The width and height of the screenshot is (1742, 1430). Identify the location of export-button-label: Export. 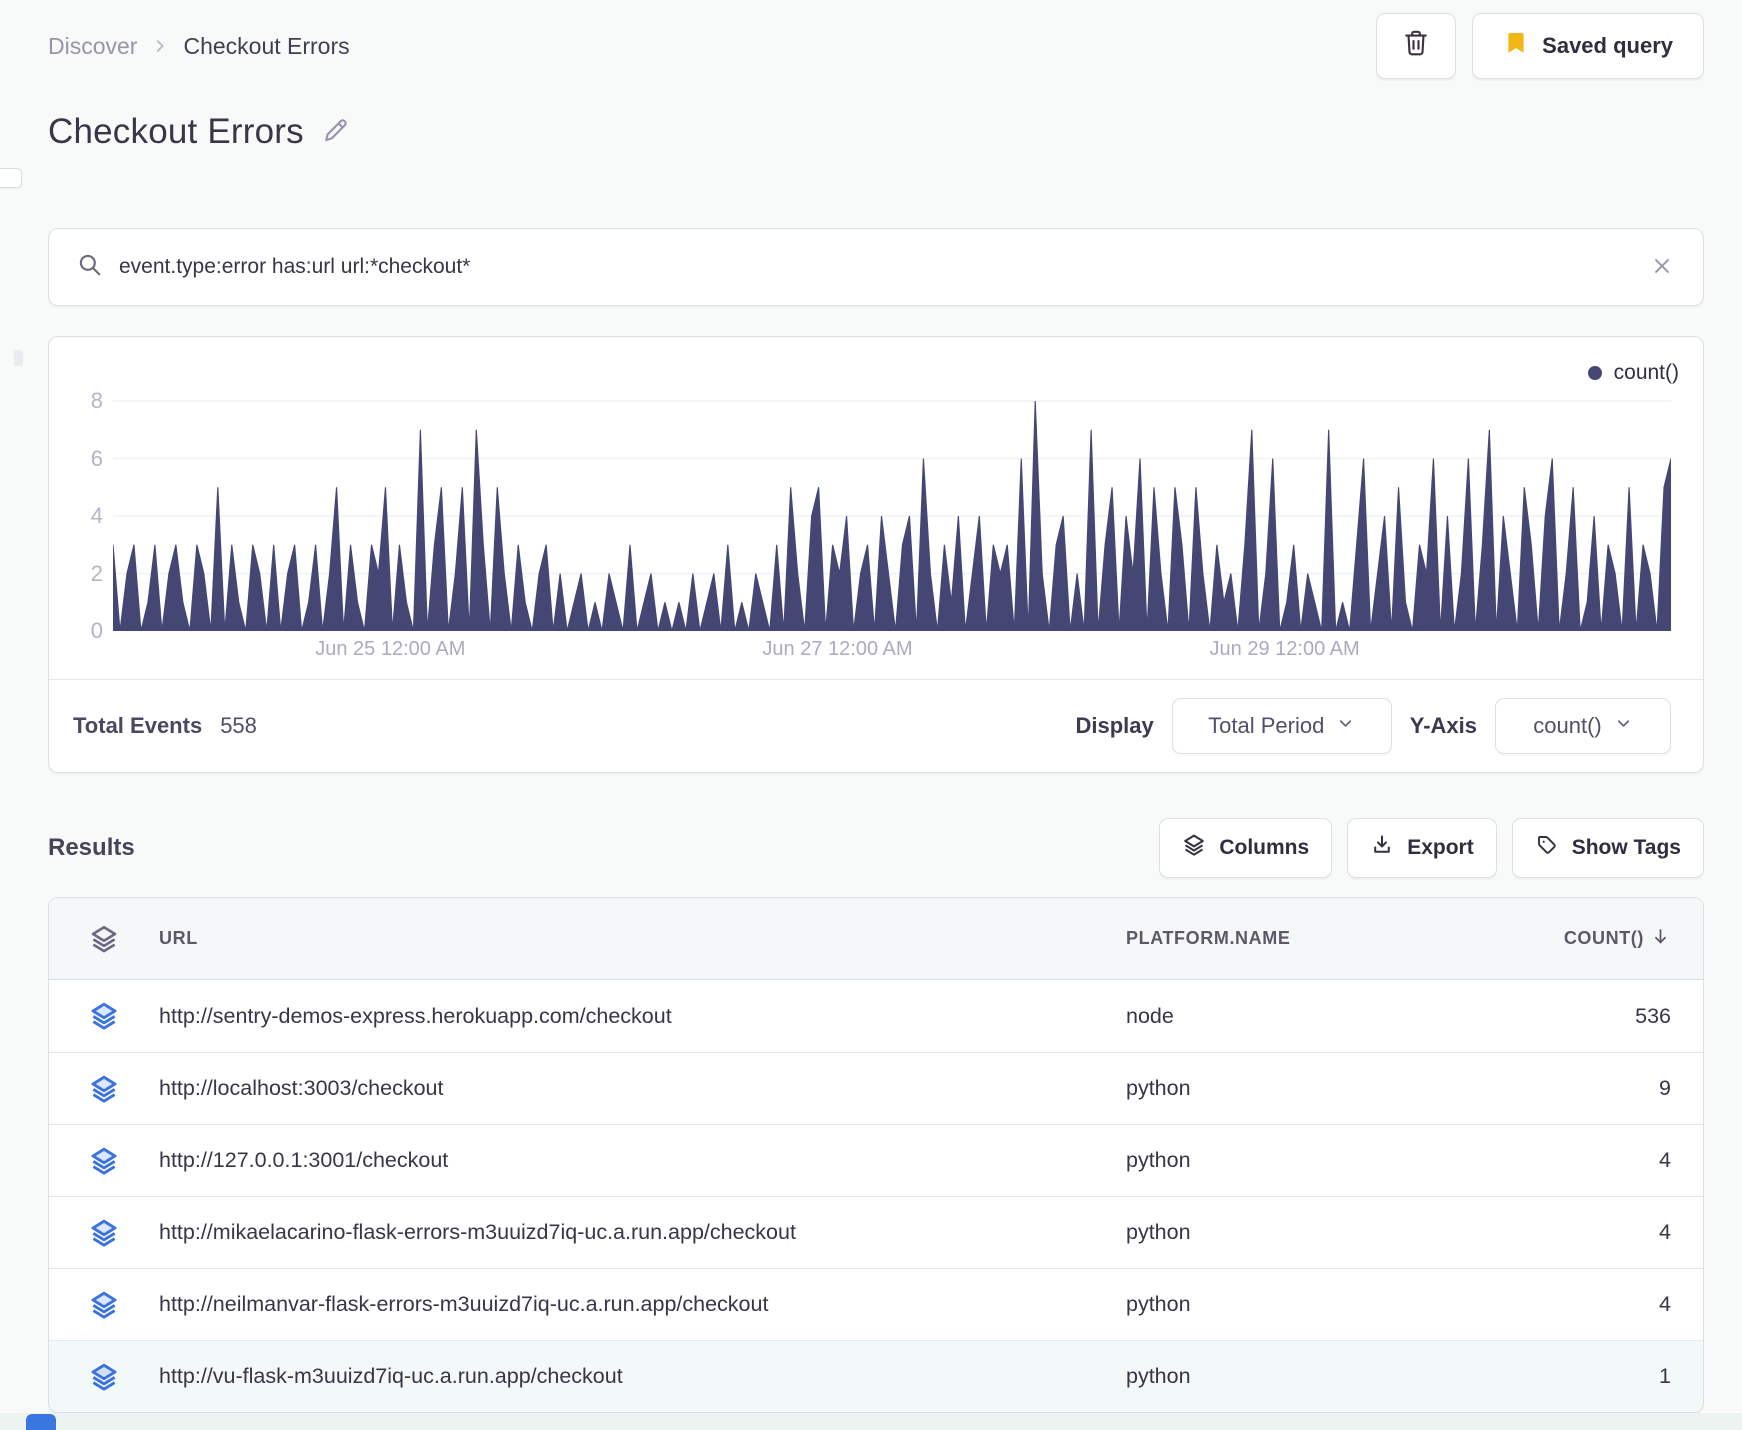
(1440, 847).